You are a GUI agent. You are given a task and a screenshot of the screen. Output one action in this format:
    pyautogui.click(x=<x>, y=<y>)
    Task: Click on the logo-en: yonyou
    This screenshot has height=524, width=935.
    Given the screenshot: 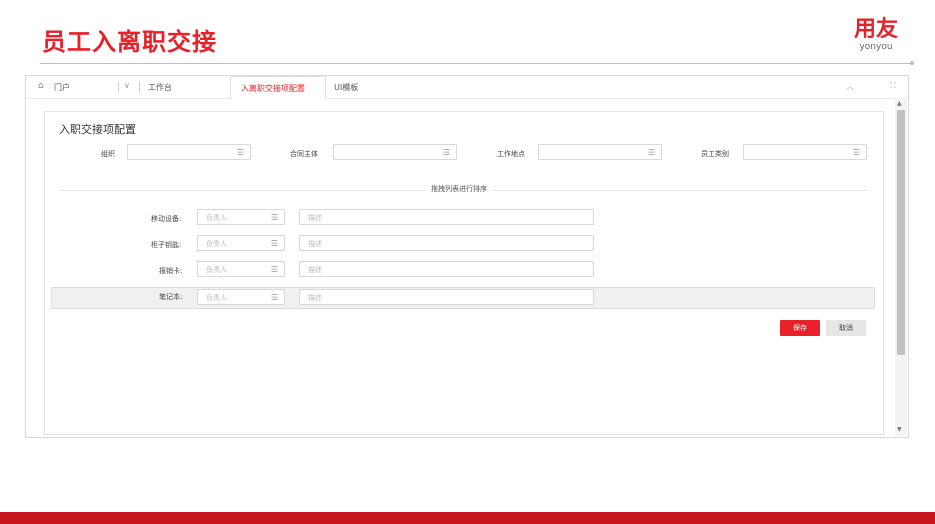 What is the action you would take?
    pyautogui.click(x=876, y=47)
    